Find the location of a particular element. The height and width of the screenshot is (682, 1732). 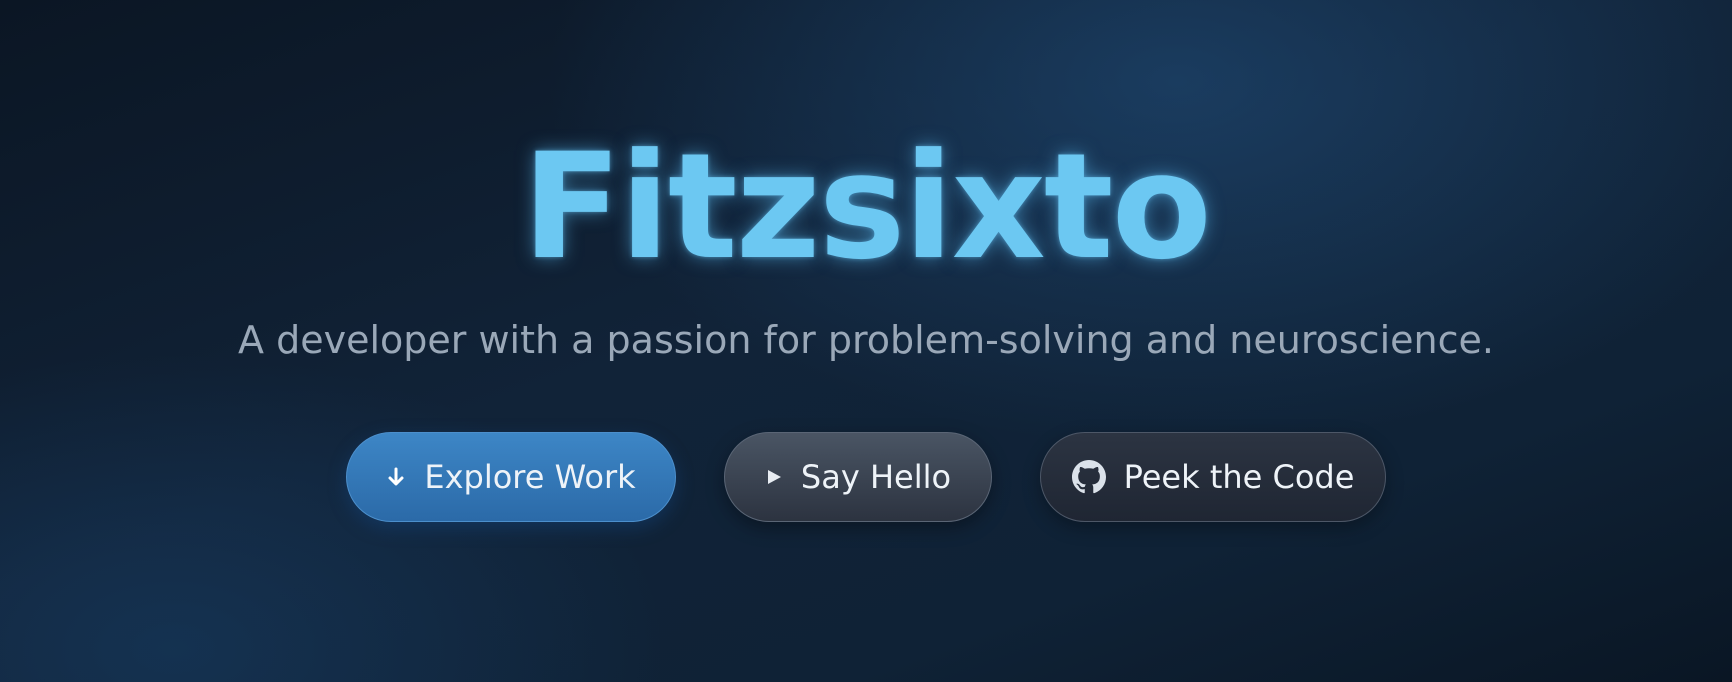

site-title: Fitzsixto is located at coordinates (867, 207).